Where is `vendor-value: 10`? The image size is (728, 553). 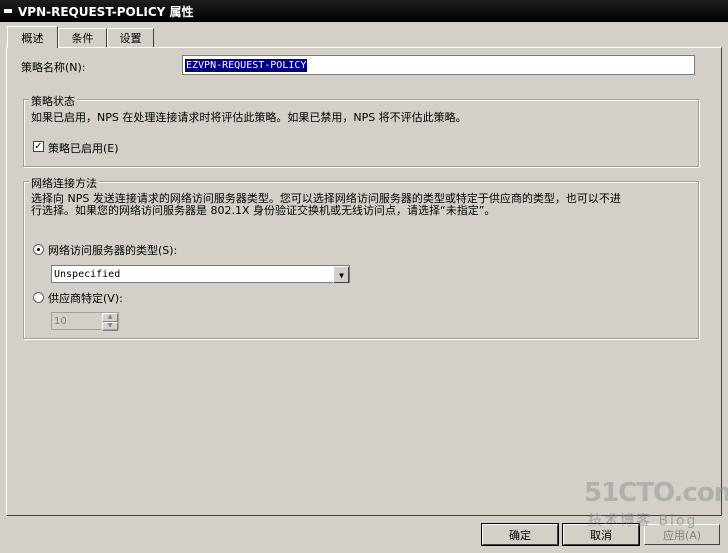
vendor-value: 10 is located at coordinates (60, 321).